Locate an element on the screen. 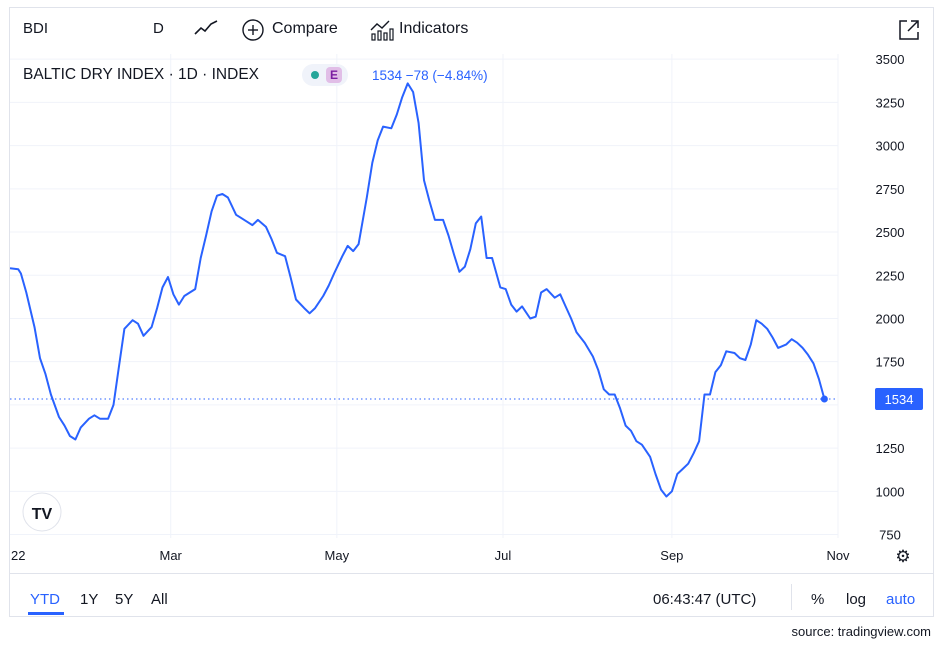 The height and width of the screenshot is (654, 945). range-ytd: YTD is located at coordinates (45, 599).